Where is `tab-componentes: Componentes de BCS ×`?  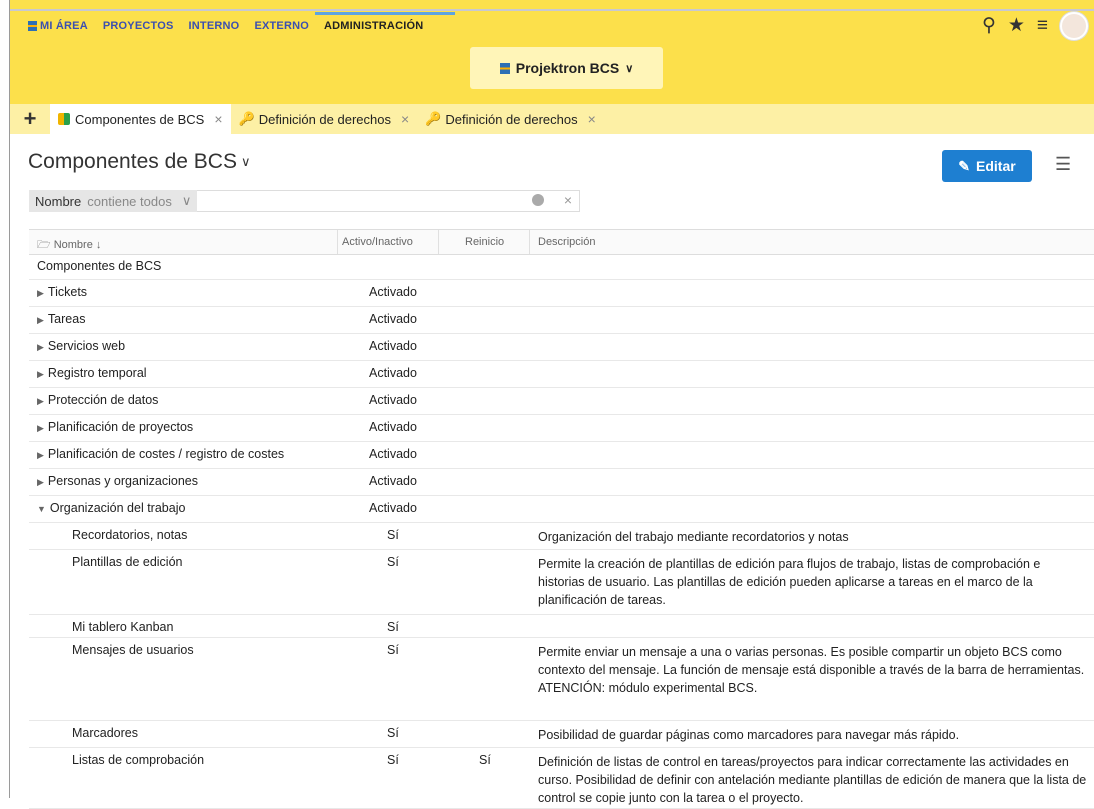 tab-componentes: Componentes de BCS × is located at coordinates (140, 119).